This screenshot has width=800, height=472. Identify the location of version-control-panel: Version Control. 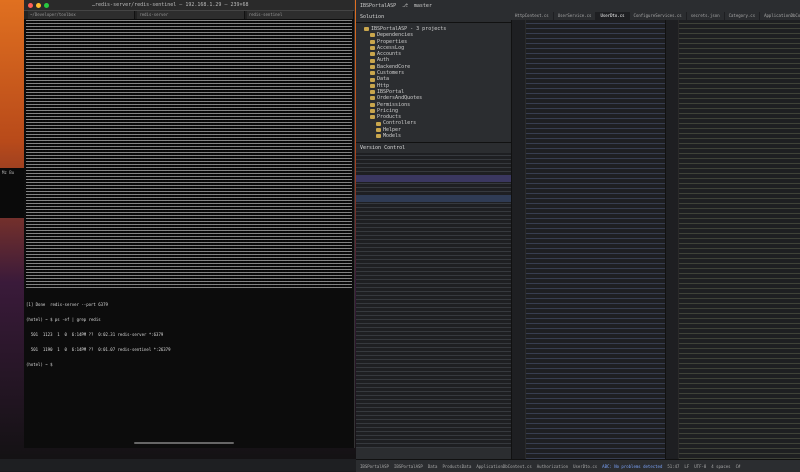
(433, 295).